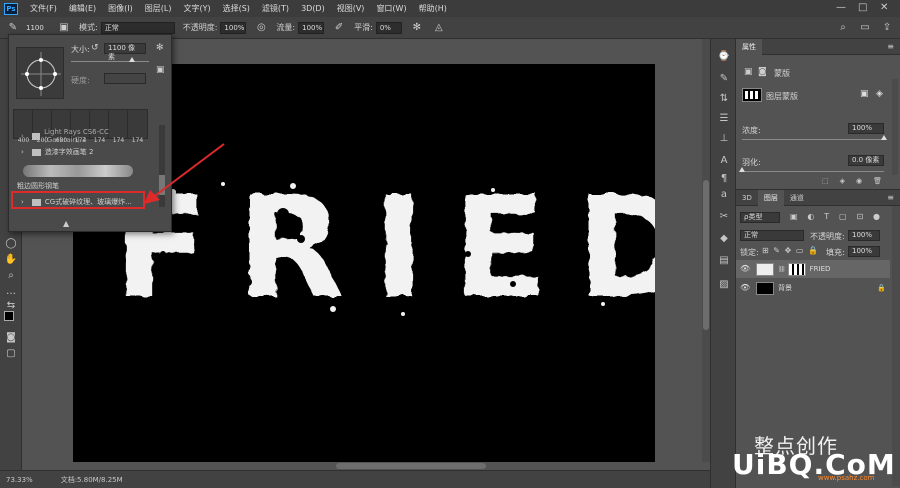 The height and width of the screenshot is (488, 900). Describe the element at coordinates (36, 28) in the screenshot. I see `brush-size-readout: 1100` at that location.